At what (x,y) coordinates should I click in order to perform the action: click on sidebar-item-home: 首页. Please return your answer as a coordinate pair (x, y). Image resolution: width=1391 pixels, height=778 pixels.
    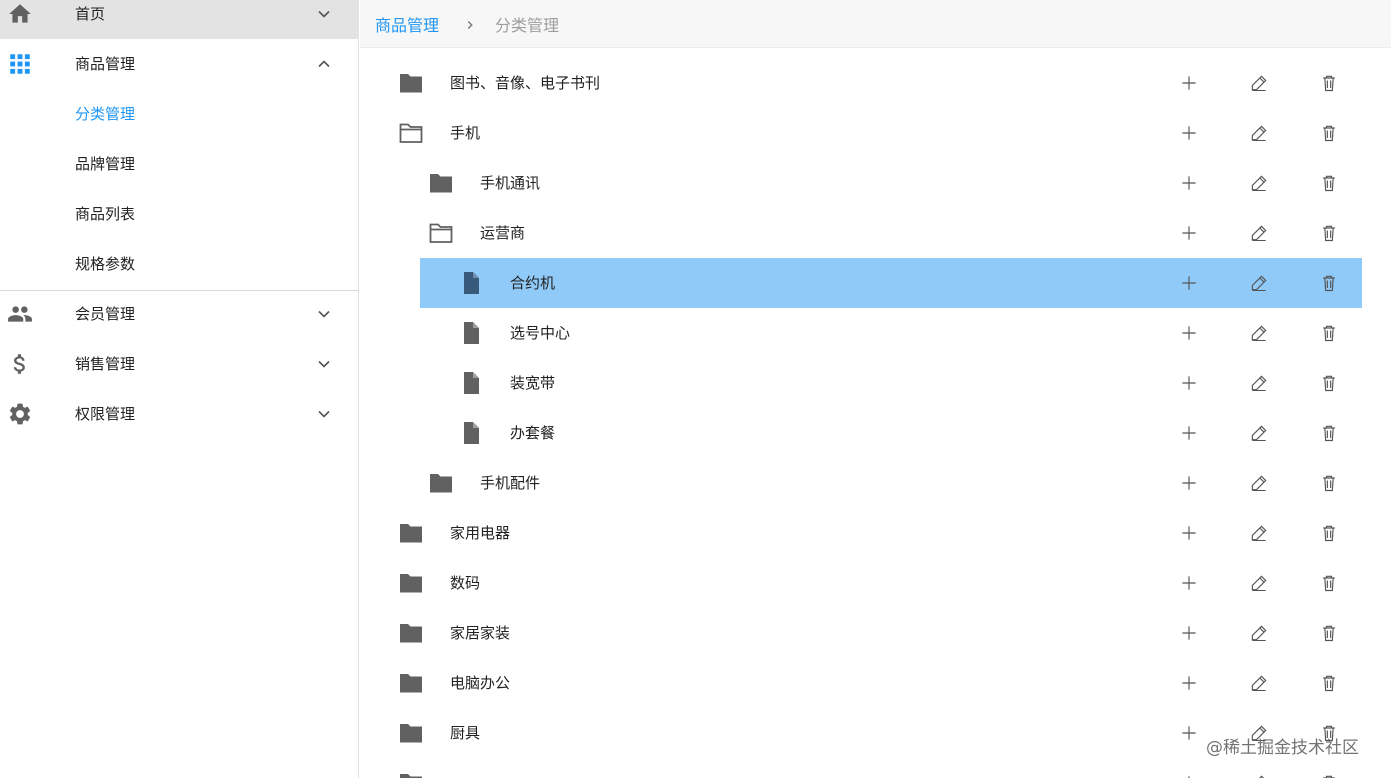
    Looking at the image, I should click on (179, 19).